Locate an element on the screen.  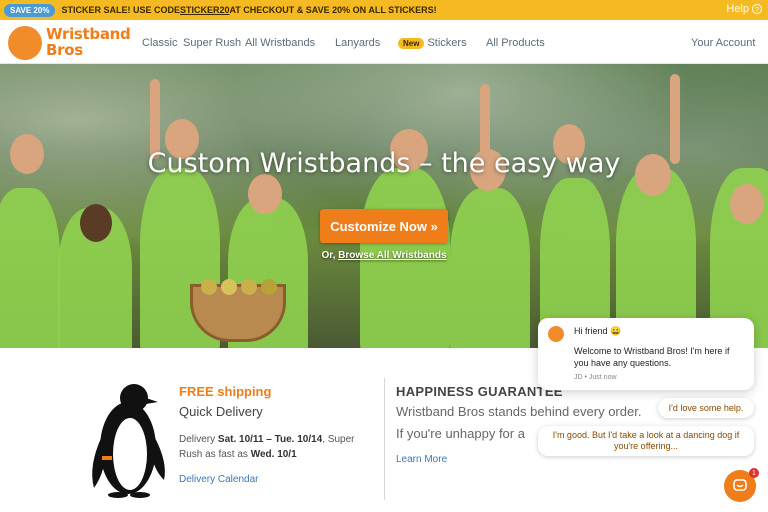
promo-code: STICKER20 is located at coordinates (205, 10).